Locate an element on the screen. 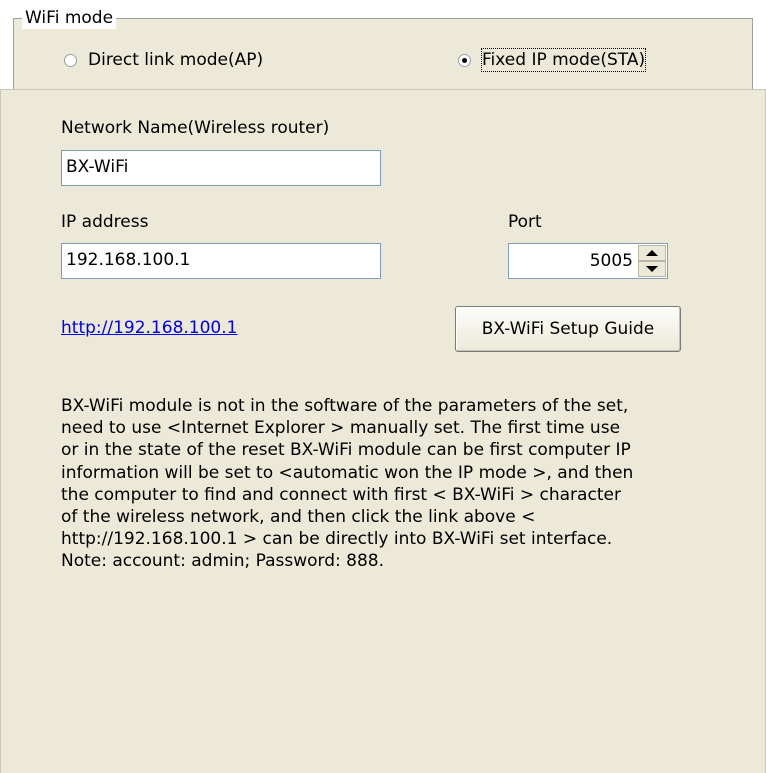 This screenshot has height=773, width=766. radio-fixed-ip-sta-label: Fixed IP mode(STA) is located at coordinates (563, 60).